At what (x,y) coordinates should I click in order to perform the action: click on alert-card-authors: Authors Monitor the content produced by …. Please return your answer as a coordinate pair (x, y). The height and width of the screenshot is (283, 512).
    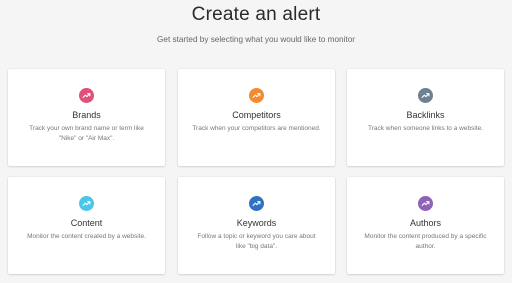
    Looking at the image, I should click on (425, 225).